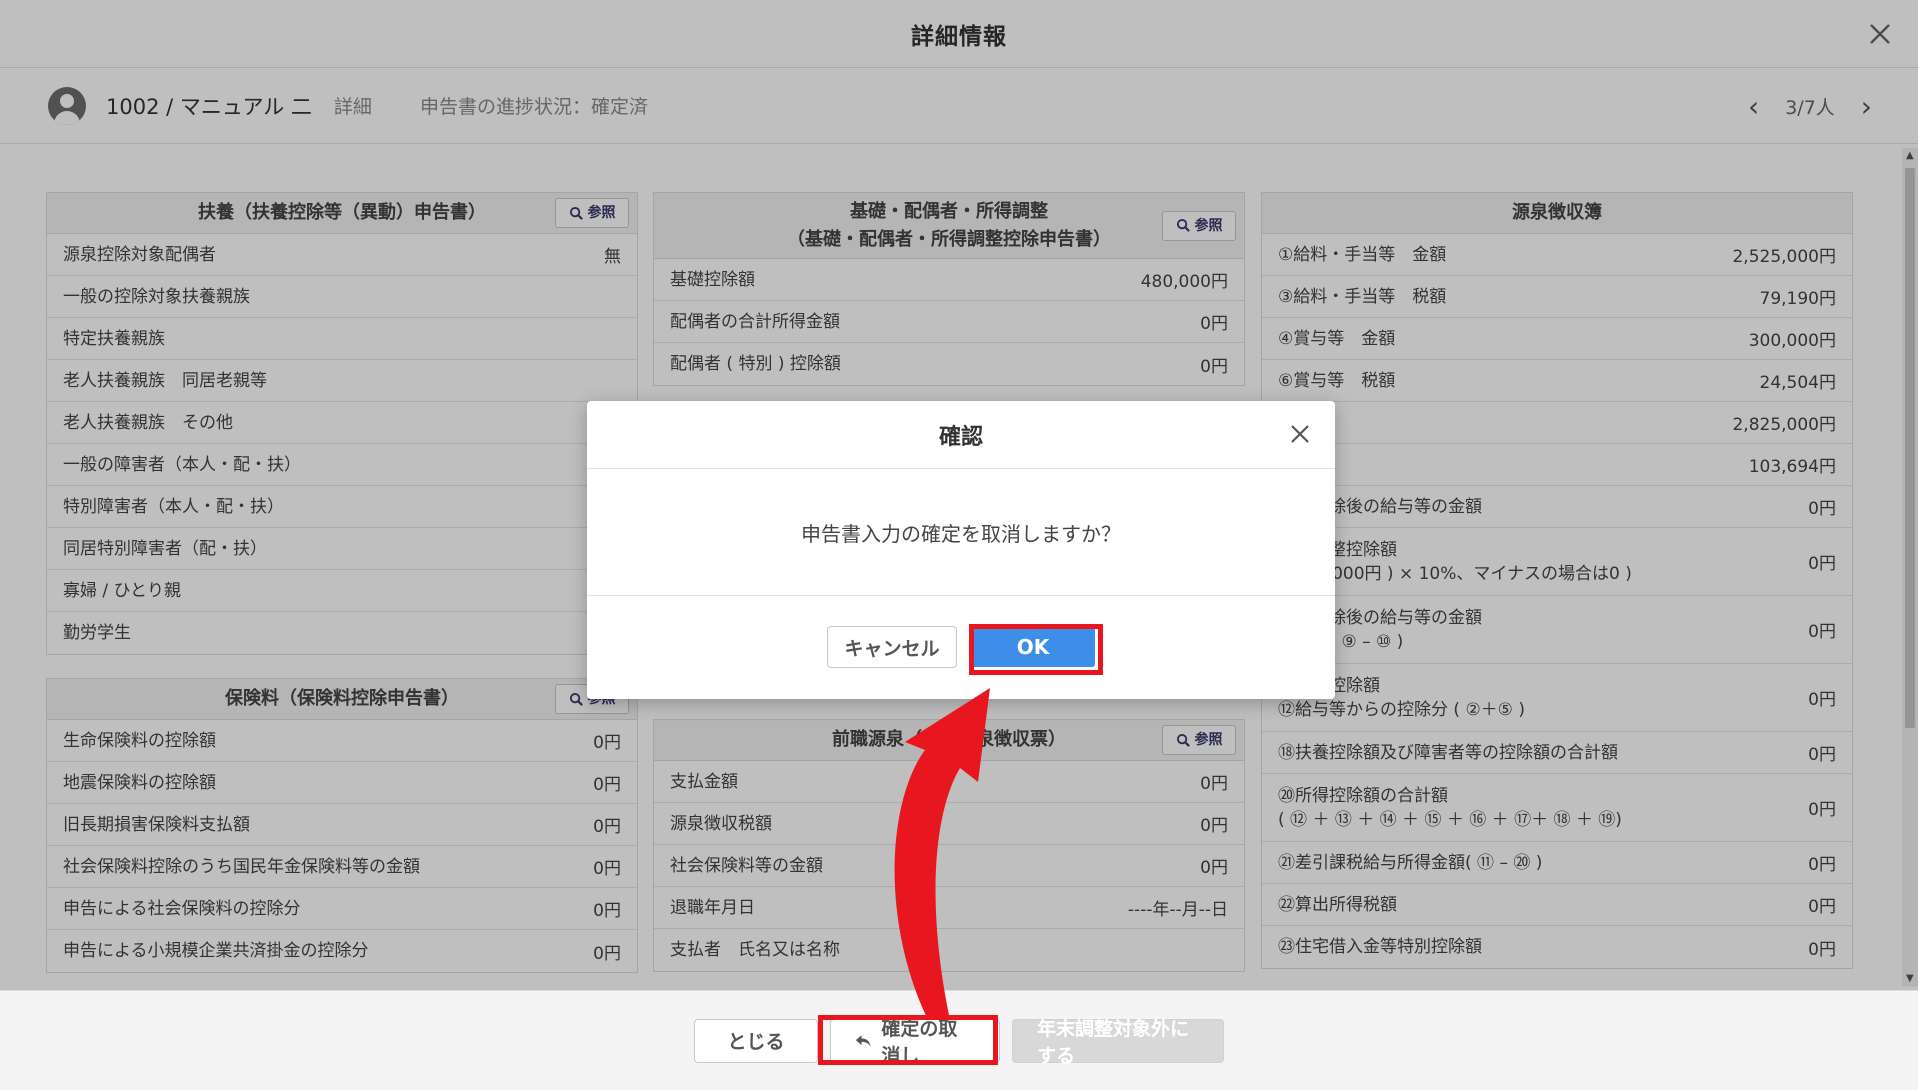 The height and width of the screenshot is (1090, 1918). I want to click on confirm-dialog: 確認 申告書入力の確定を取消しますか？ キャンセル OK, so click(961, 550).